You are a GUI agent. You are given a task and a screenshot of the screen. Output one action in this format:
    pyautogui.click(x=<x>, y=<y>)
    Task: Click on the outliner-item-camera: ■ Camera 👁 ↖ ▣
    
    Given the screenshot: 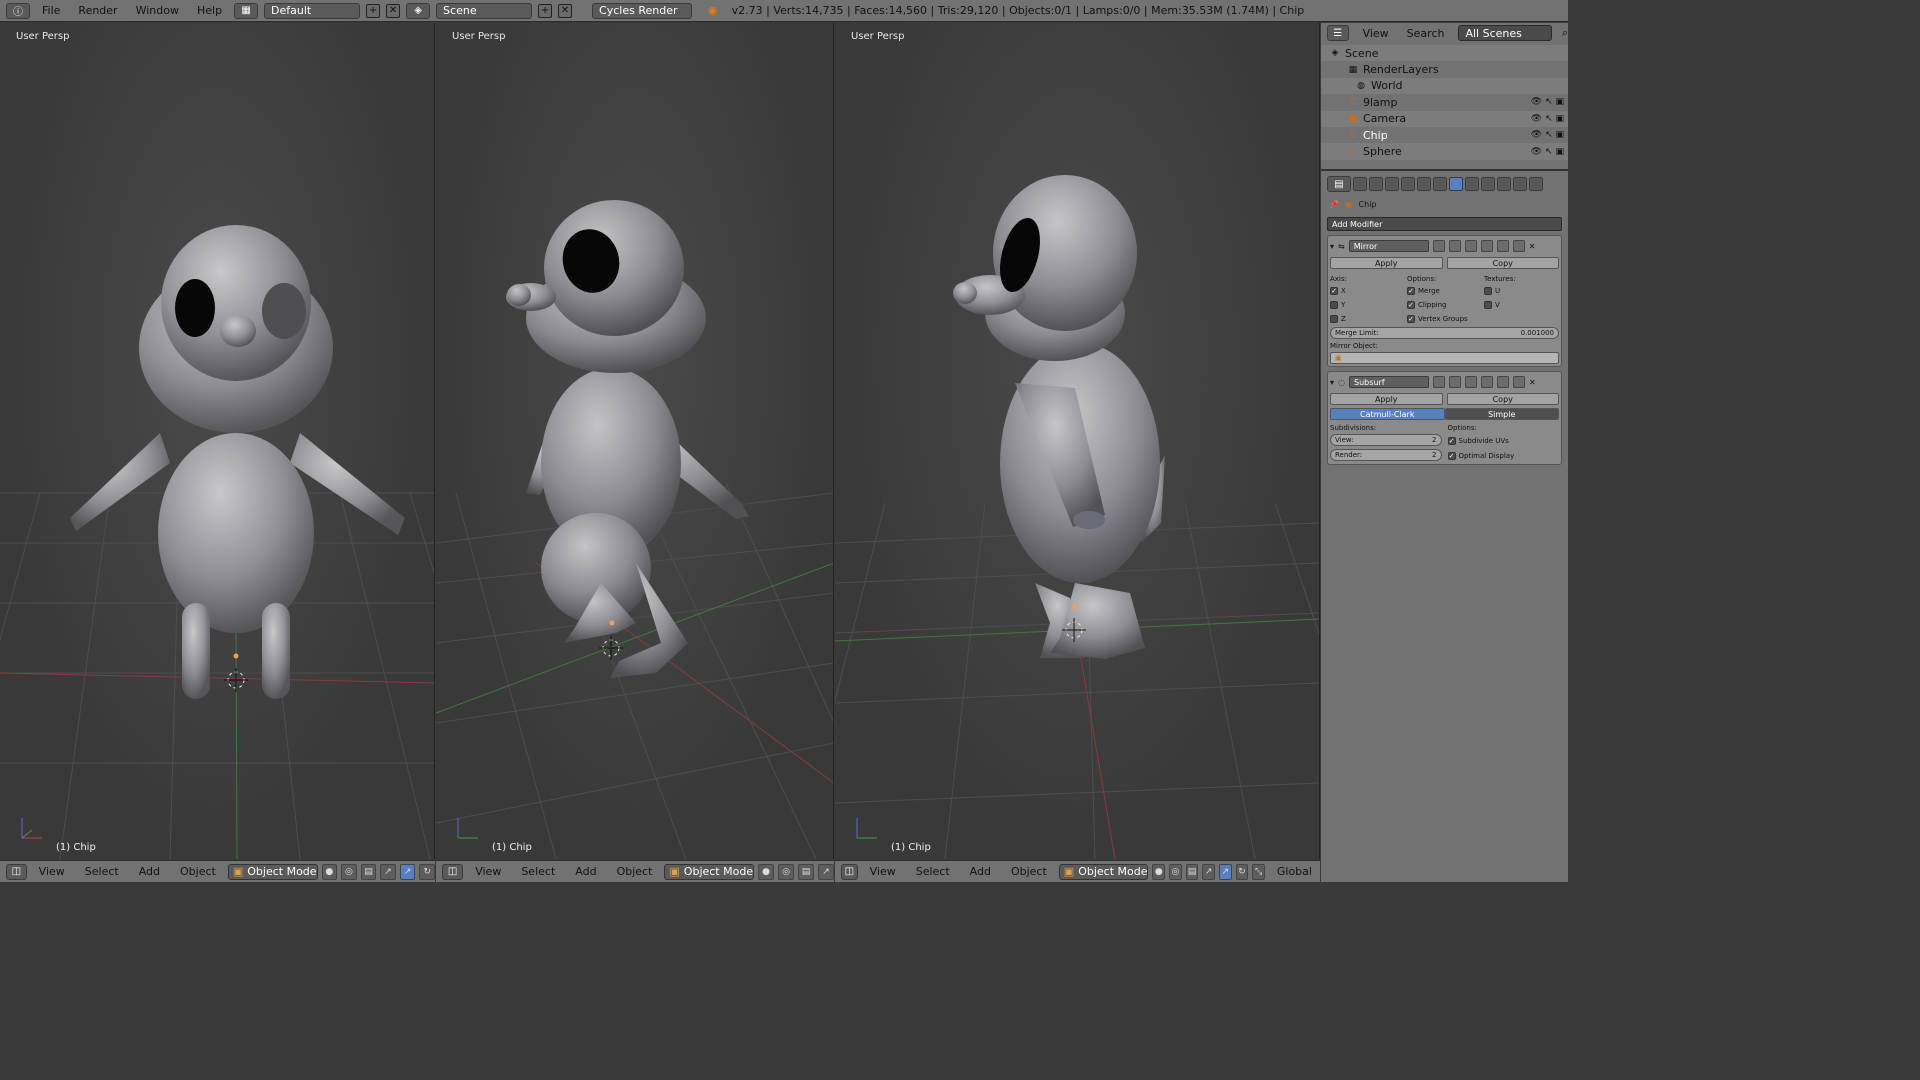 What is the action you would take?
    pyautogui.click(x=1444, y=118)
    